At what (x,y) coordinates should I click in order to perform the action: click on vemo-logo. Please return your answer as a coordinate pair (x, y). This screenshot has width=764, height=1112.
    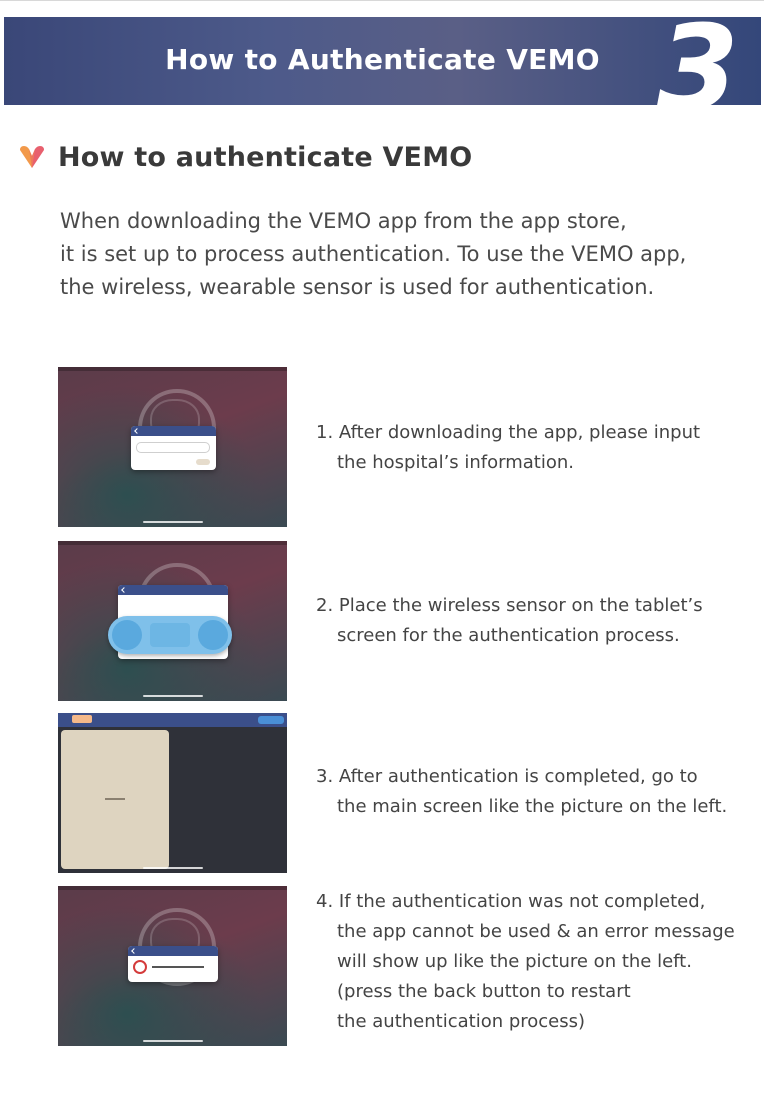
    Looking at the image, I should click on (82, 719).